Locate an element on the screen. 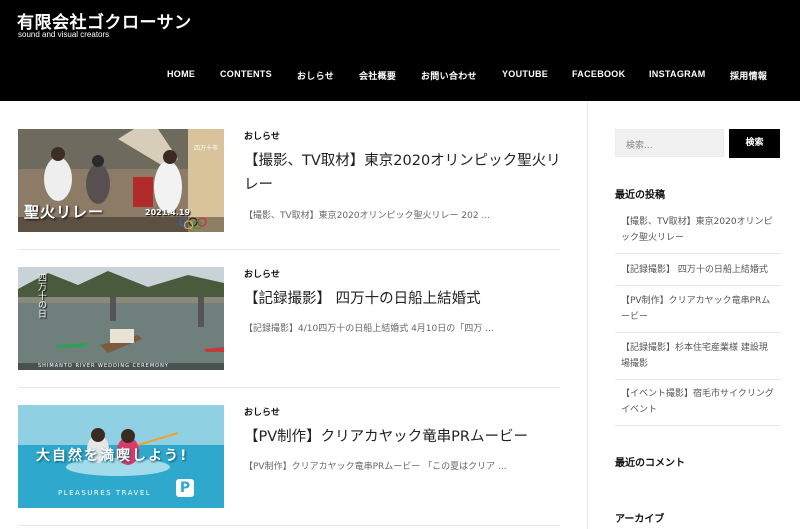 The width and height of the screenshot is (800, 529). nav-news: おしらせ is located at coordinates (315, 75).